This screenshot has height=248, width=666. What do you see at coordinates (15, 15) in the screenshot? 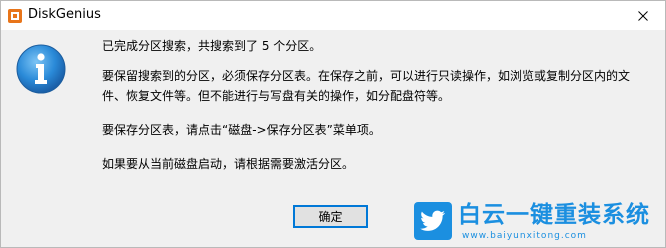
I see `diskgenius-icon` at bounding box center [15, 15].